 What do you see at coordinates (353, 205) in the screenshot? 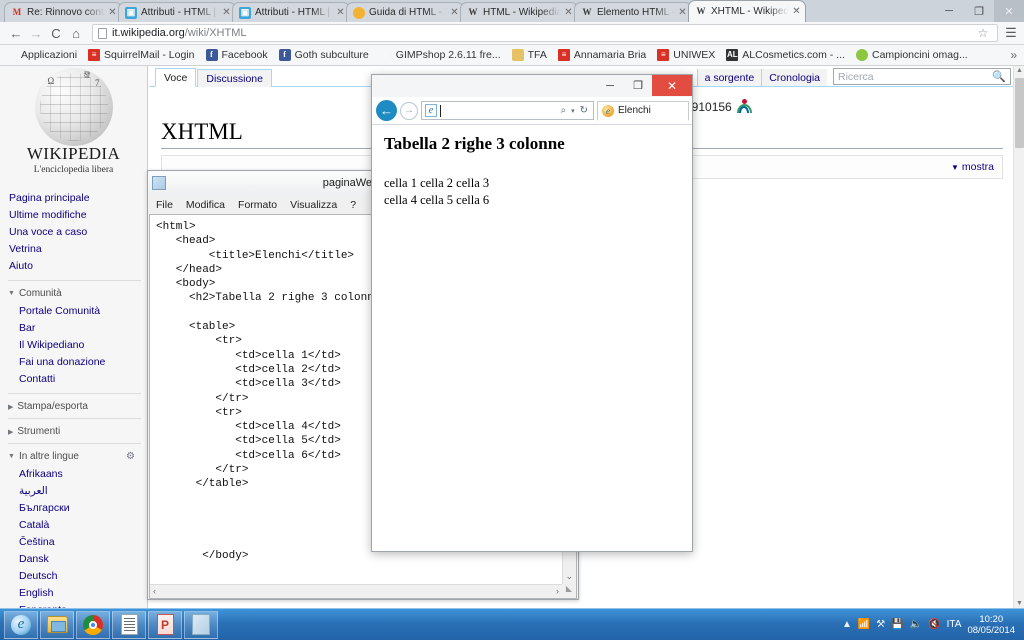
I see `notepad-menu-: ?` at bounding box center [353, 205].